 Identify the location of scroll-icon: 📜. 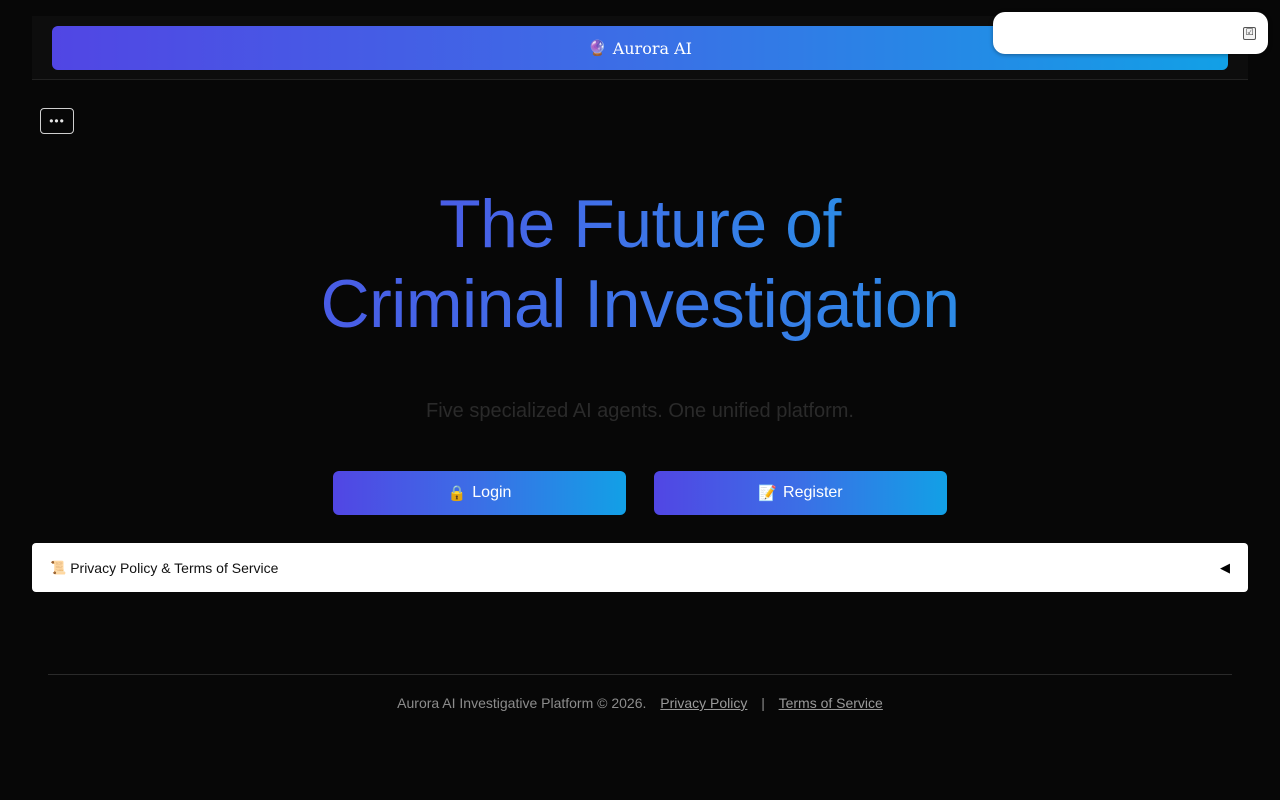
(58, 567).